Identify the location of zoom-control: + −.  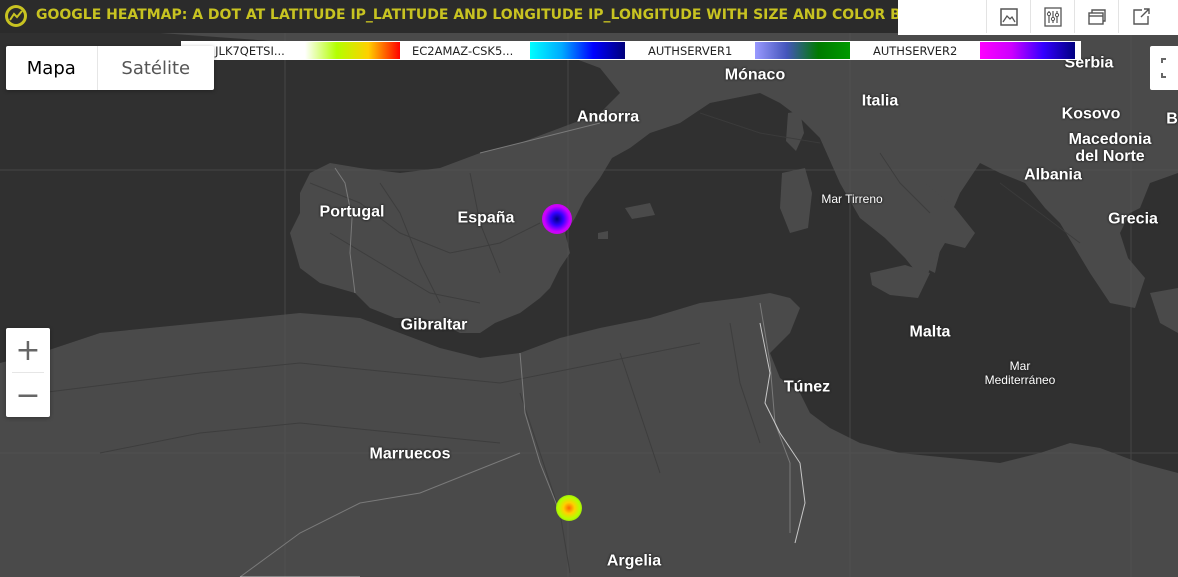
(28, 372).